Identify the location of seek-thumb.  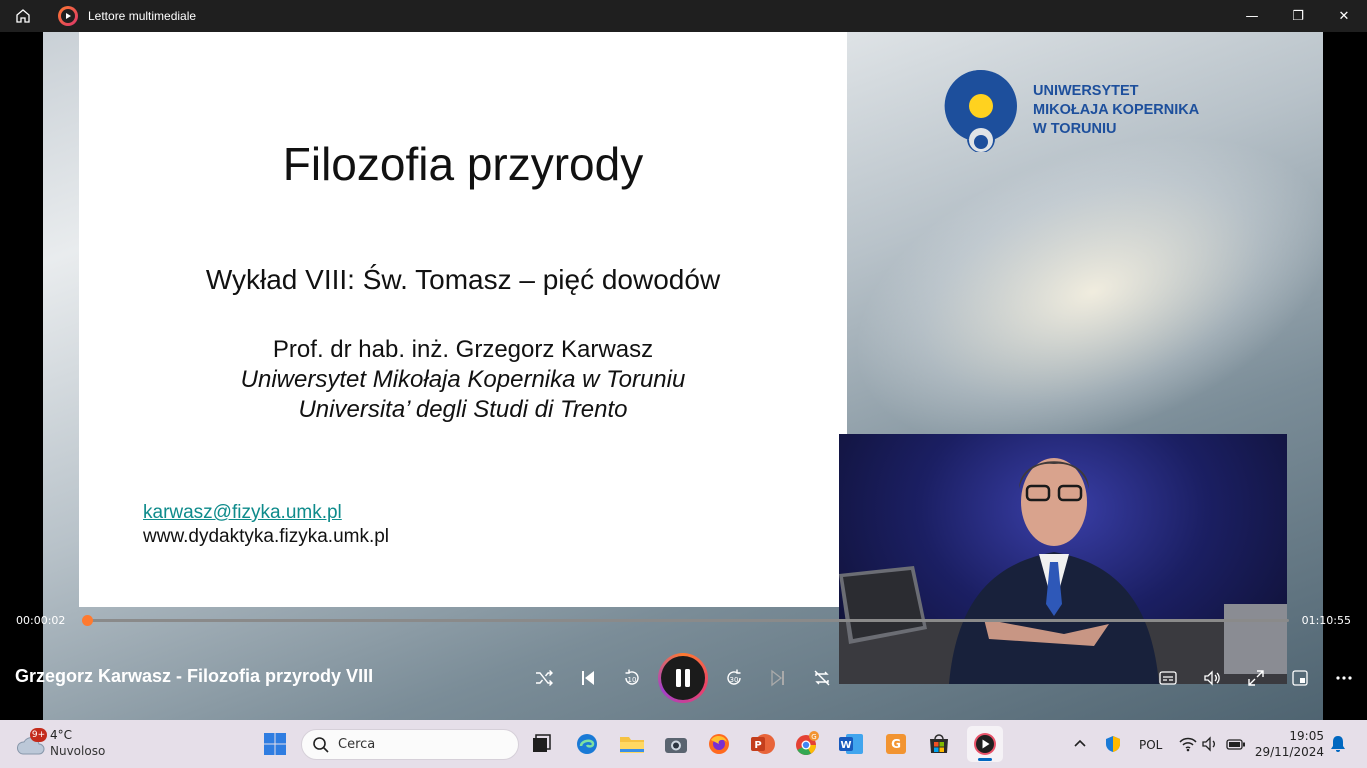
(87, 620).